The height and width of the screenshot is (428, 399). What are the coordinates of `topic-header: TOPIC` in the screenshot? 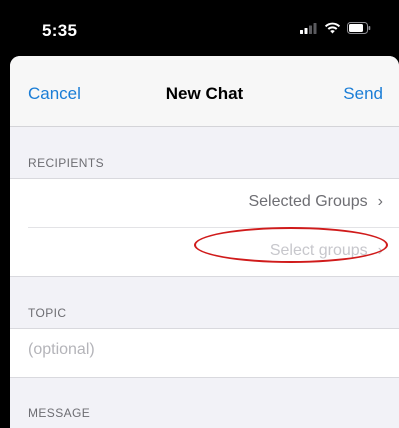 It's located at (47, 313).